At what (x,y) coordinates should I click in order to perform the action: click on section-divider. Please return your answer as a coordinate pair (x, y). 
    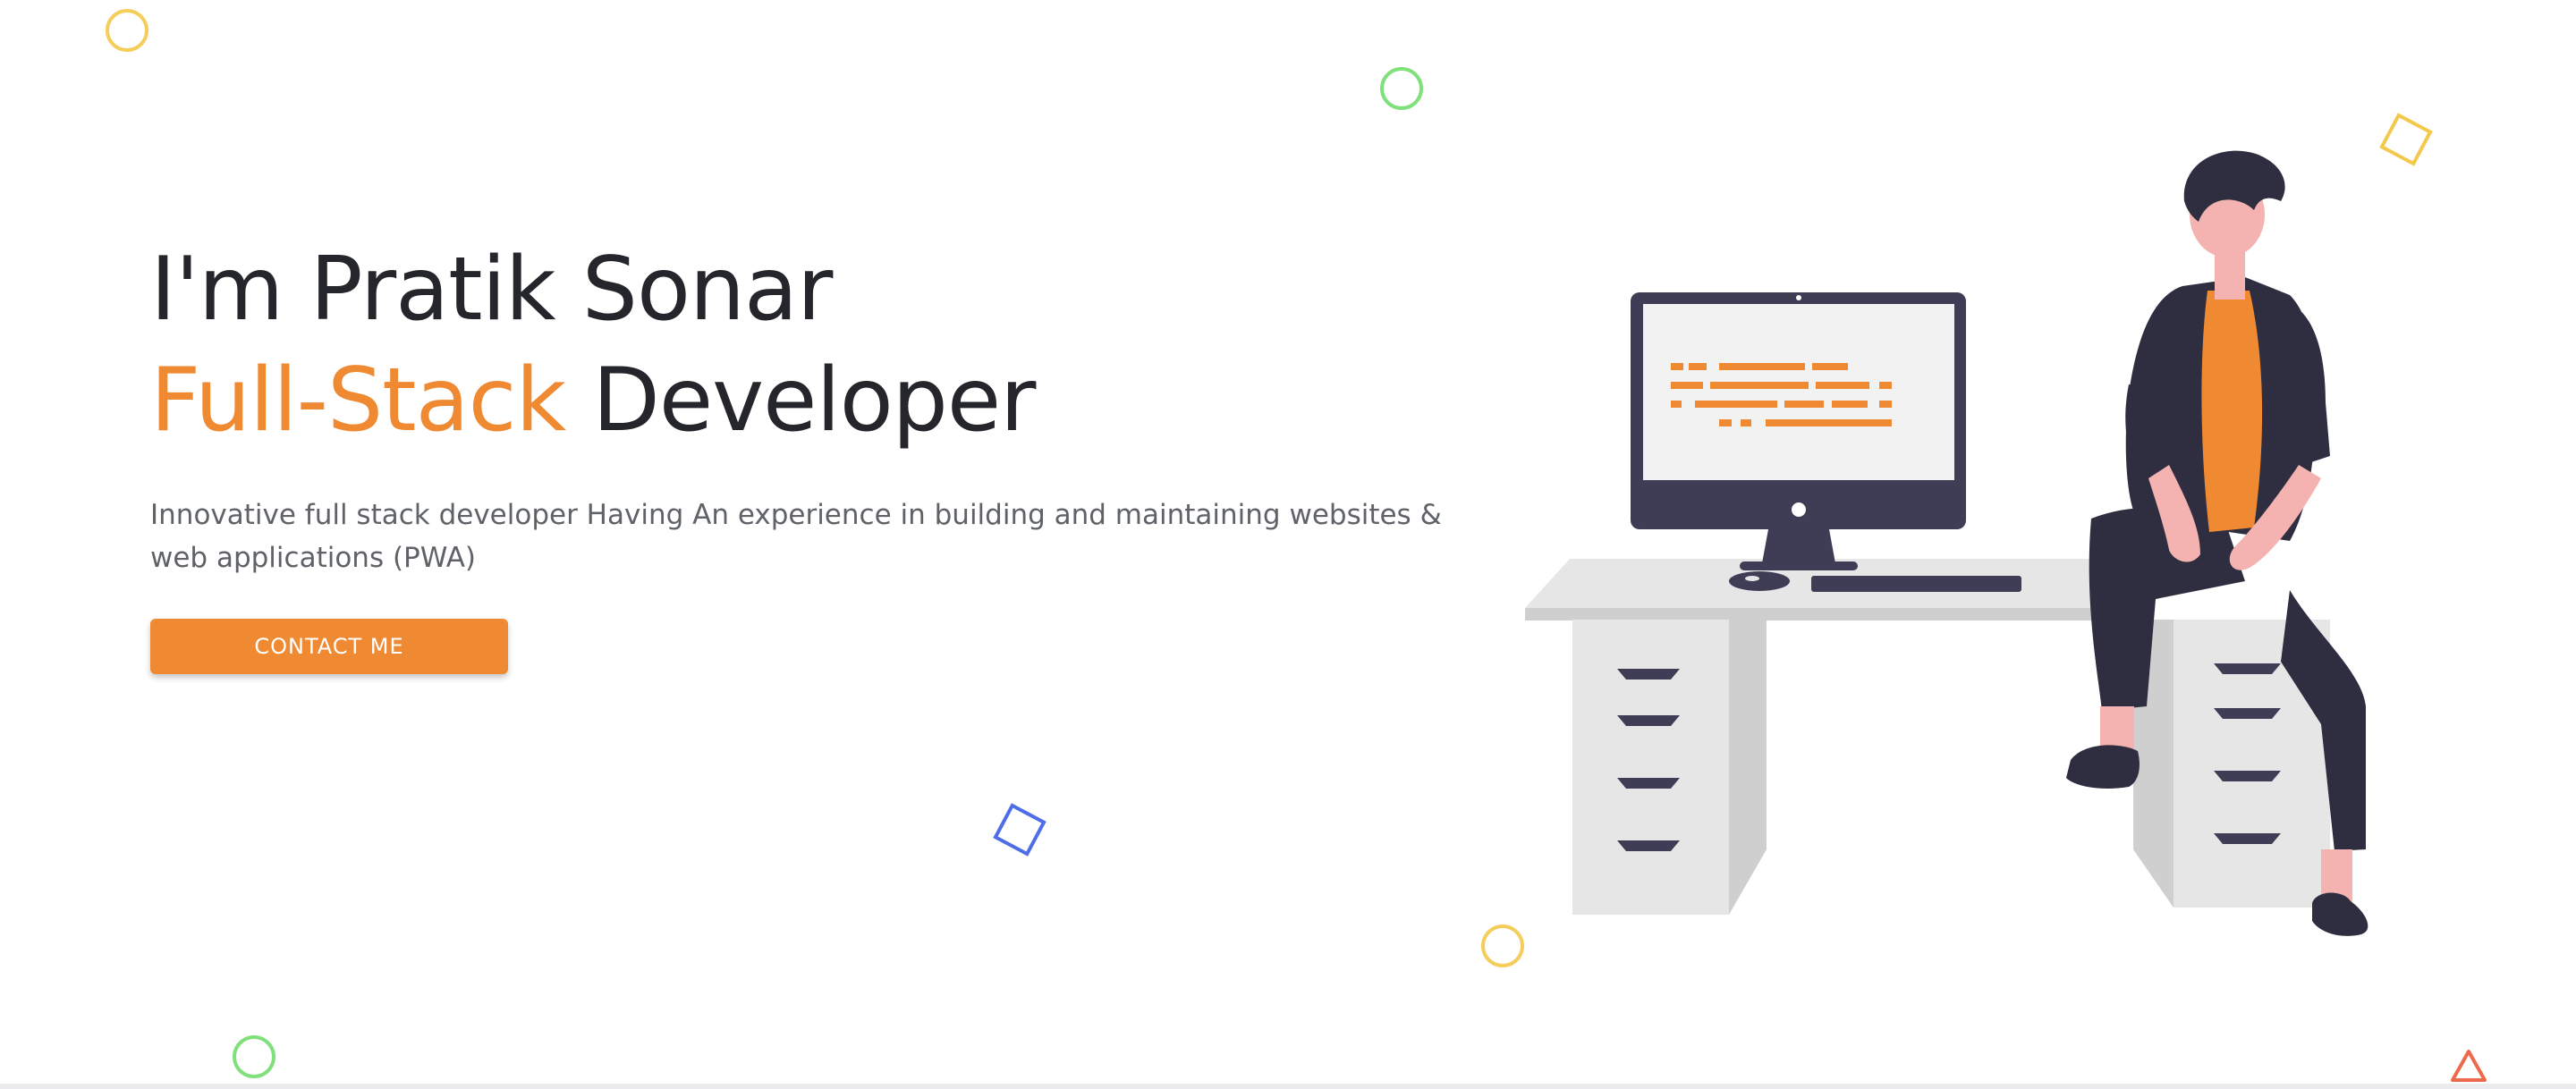
    Looking at the image, I should click on (1288, 1086).